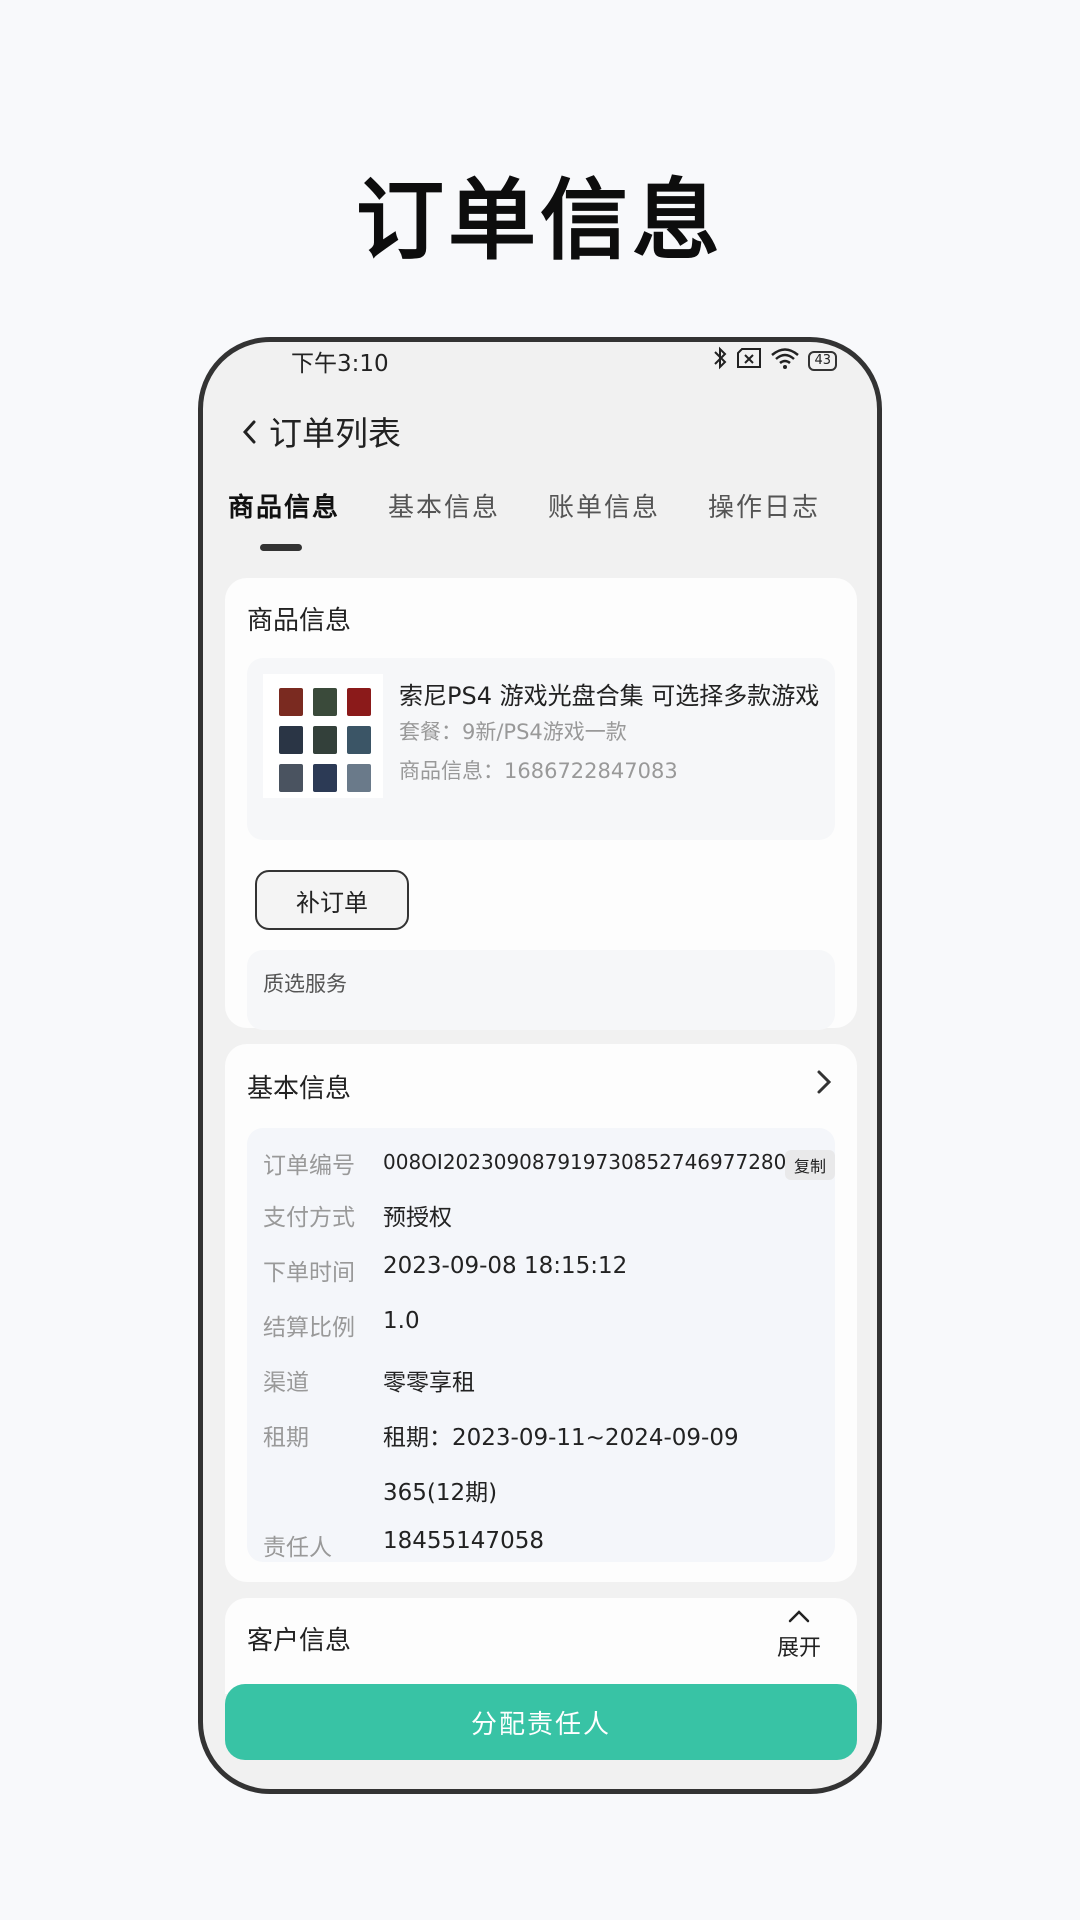 This screenshot has width=1080, height=1920. What do you see at coordinates (749, 361) in the screenshot?
I see `sim-x-icon` at bounding box center [749, 361].